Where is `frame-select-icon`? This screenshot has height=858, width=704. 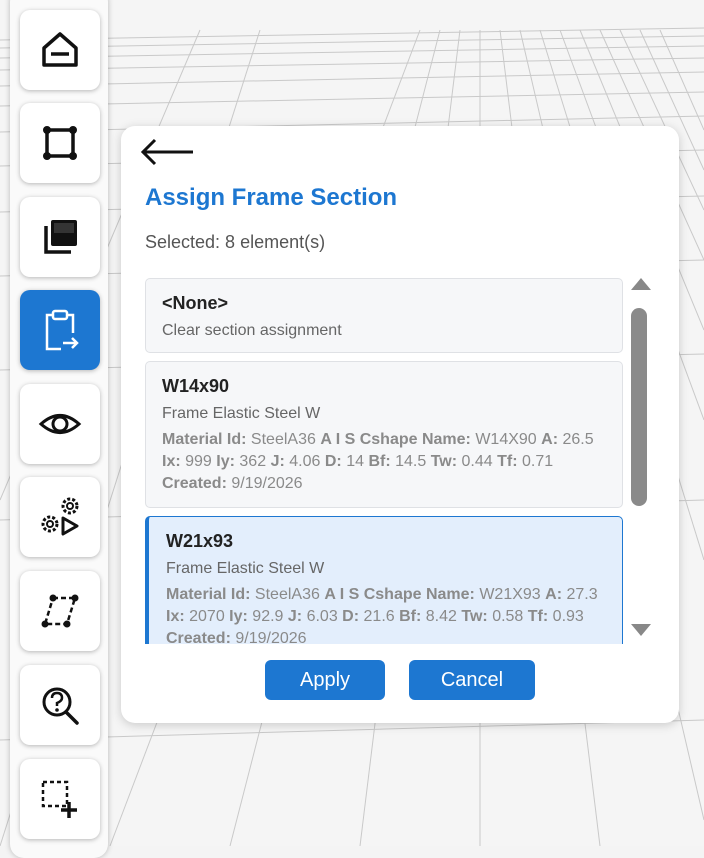 frame-select-icon is located at coordinates (60, 143).